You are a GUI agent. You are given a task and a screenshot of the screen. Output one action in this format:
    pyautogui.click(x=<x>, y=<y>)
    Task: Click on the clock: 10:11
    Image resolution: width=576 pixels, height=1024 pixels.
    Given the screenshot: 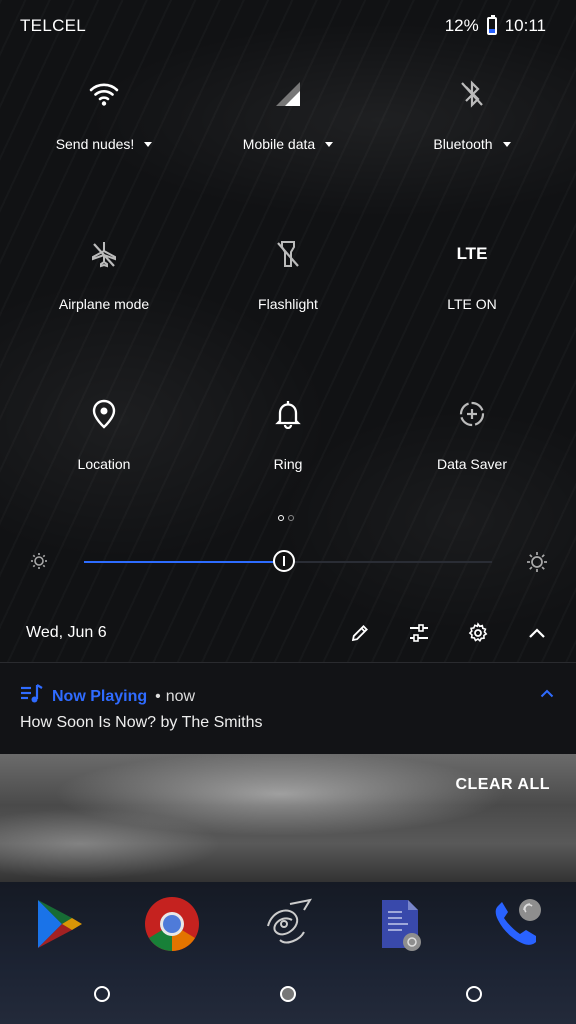 What is the action you would take?
    pyautogui.click(x=525, y=25)
    